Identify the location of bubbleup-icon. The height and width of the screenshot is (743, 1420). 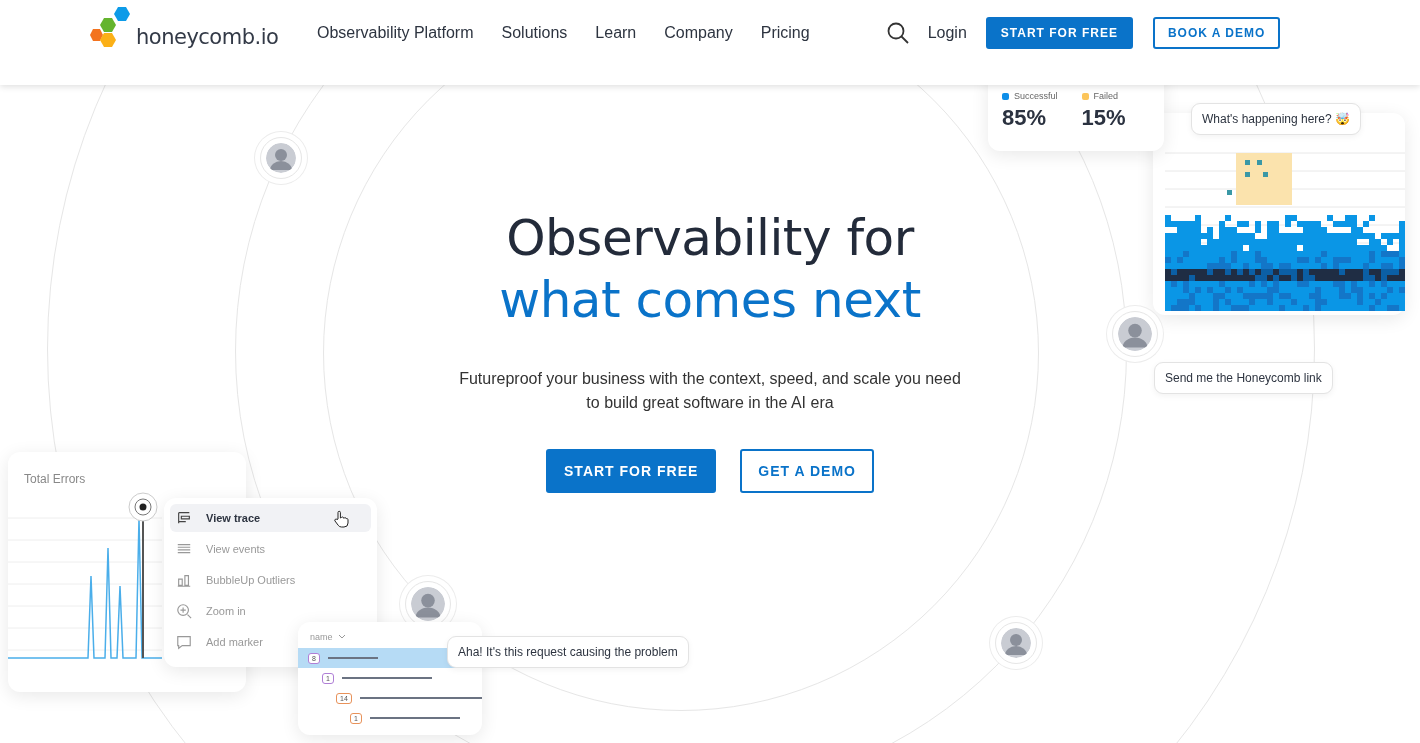
(184, 580).